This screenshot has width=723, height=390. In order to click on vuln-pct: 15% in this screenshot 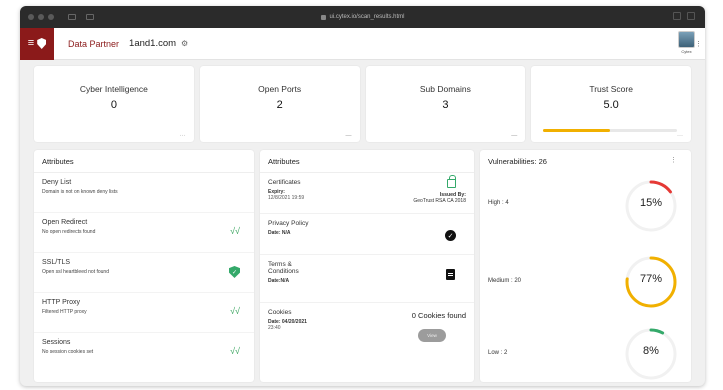, I will do `click(651, 203)`.